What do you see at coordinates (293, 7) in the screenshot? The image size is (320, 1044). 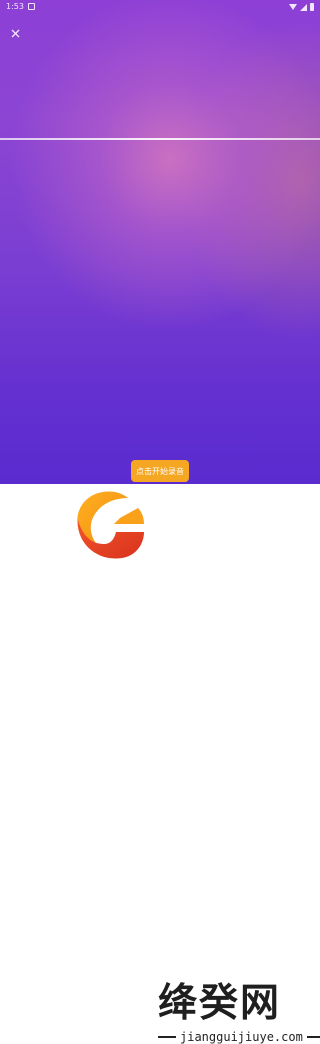 I see `wifi-icon` at bounding box center [293, 7].